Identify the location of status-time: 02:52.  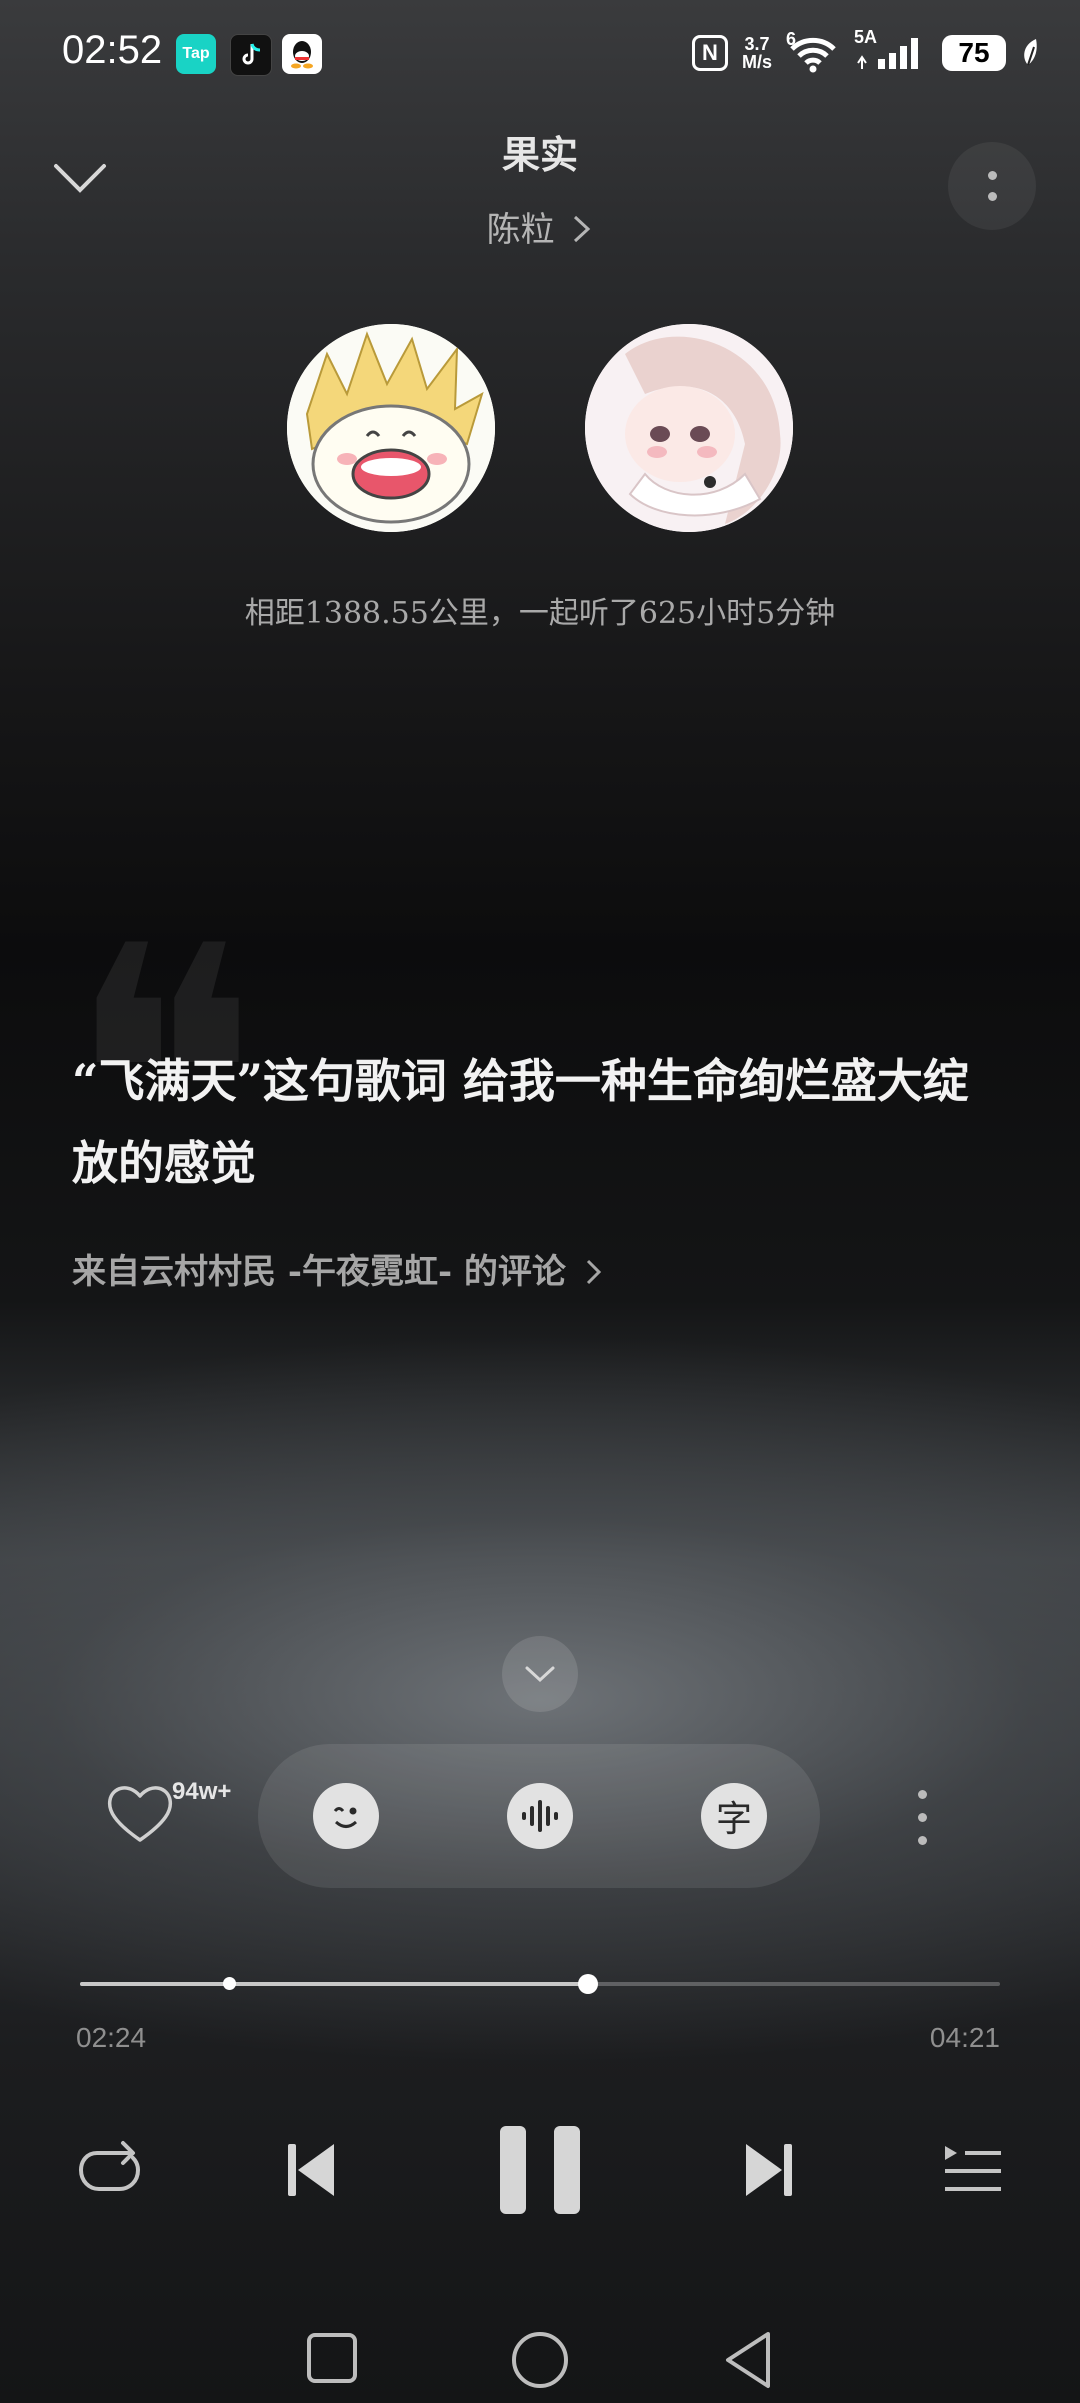
(112, 50).